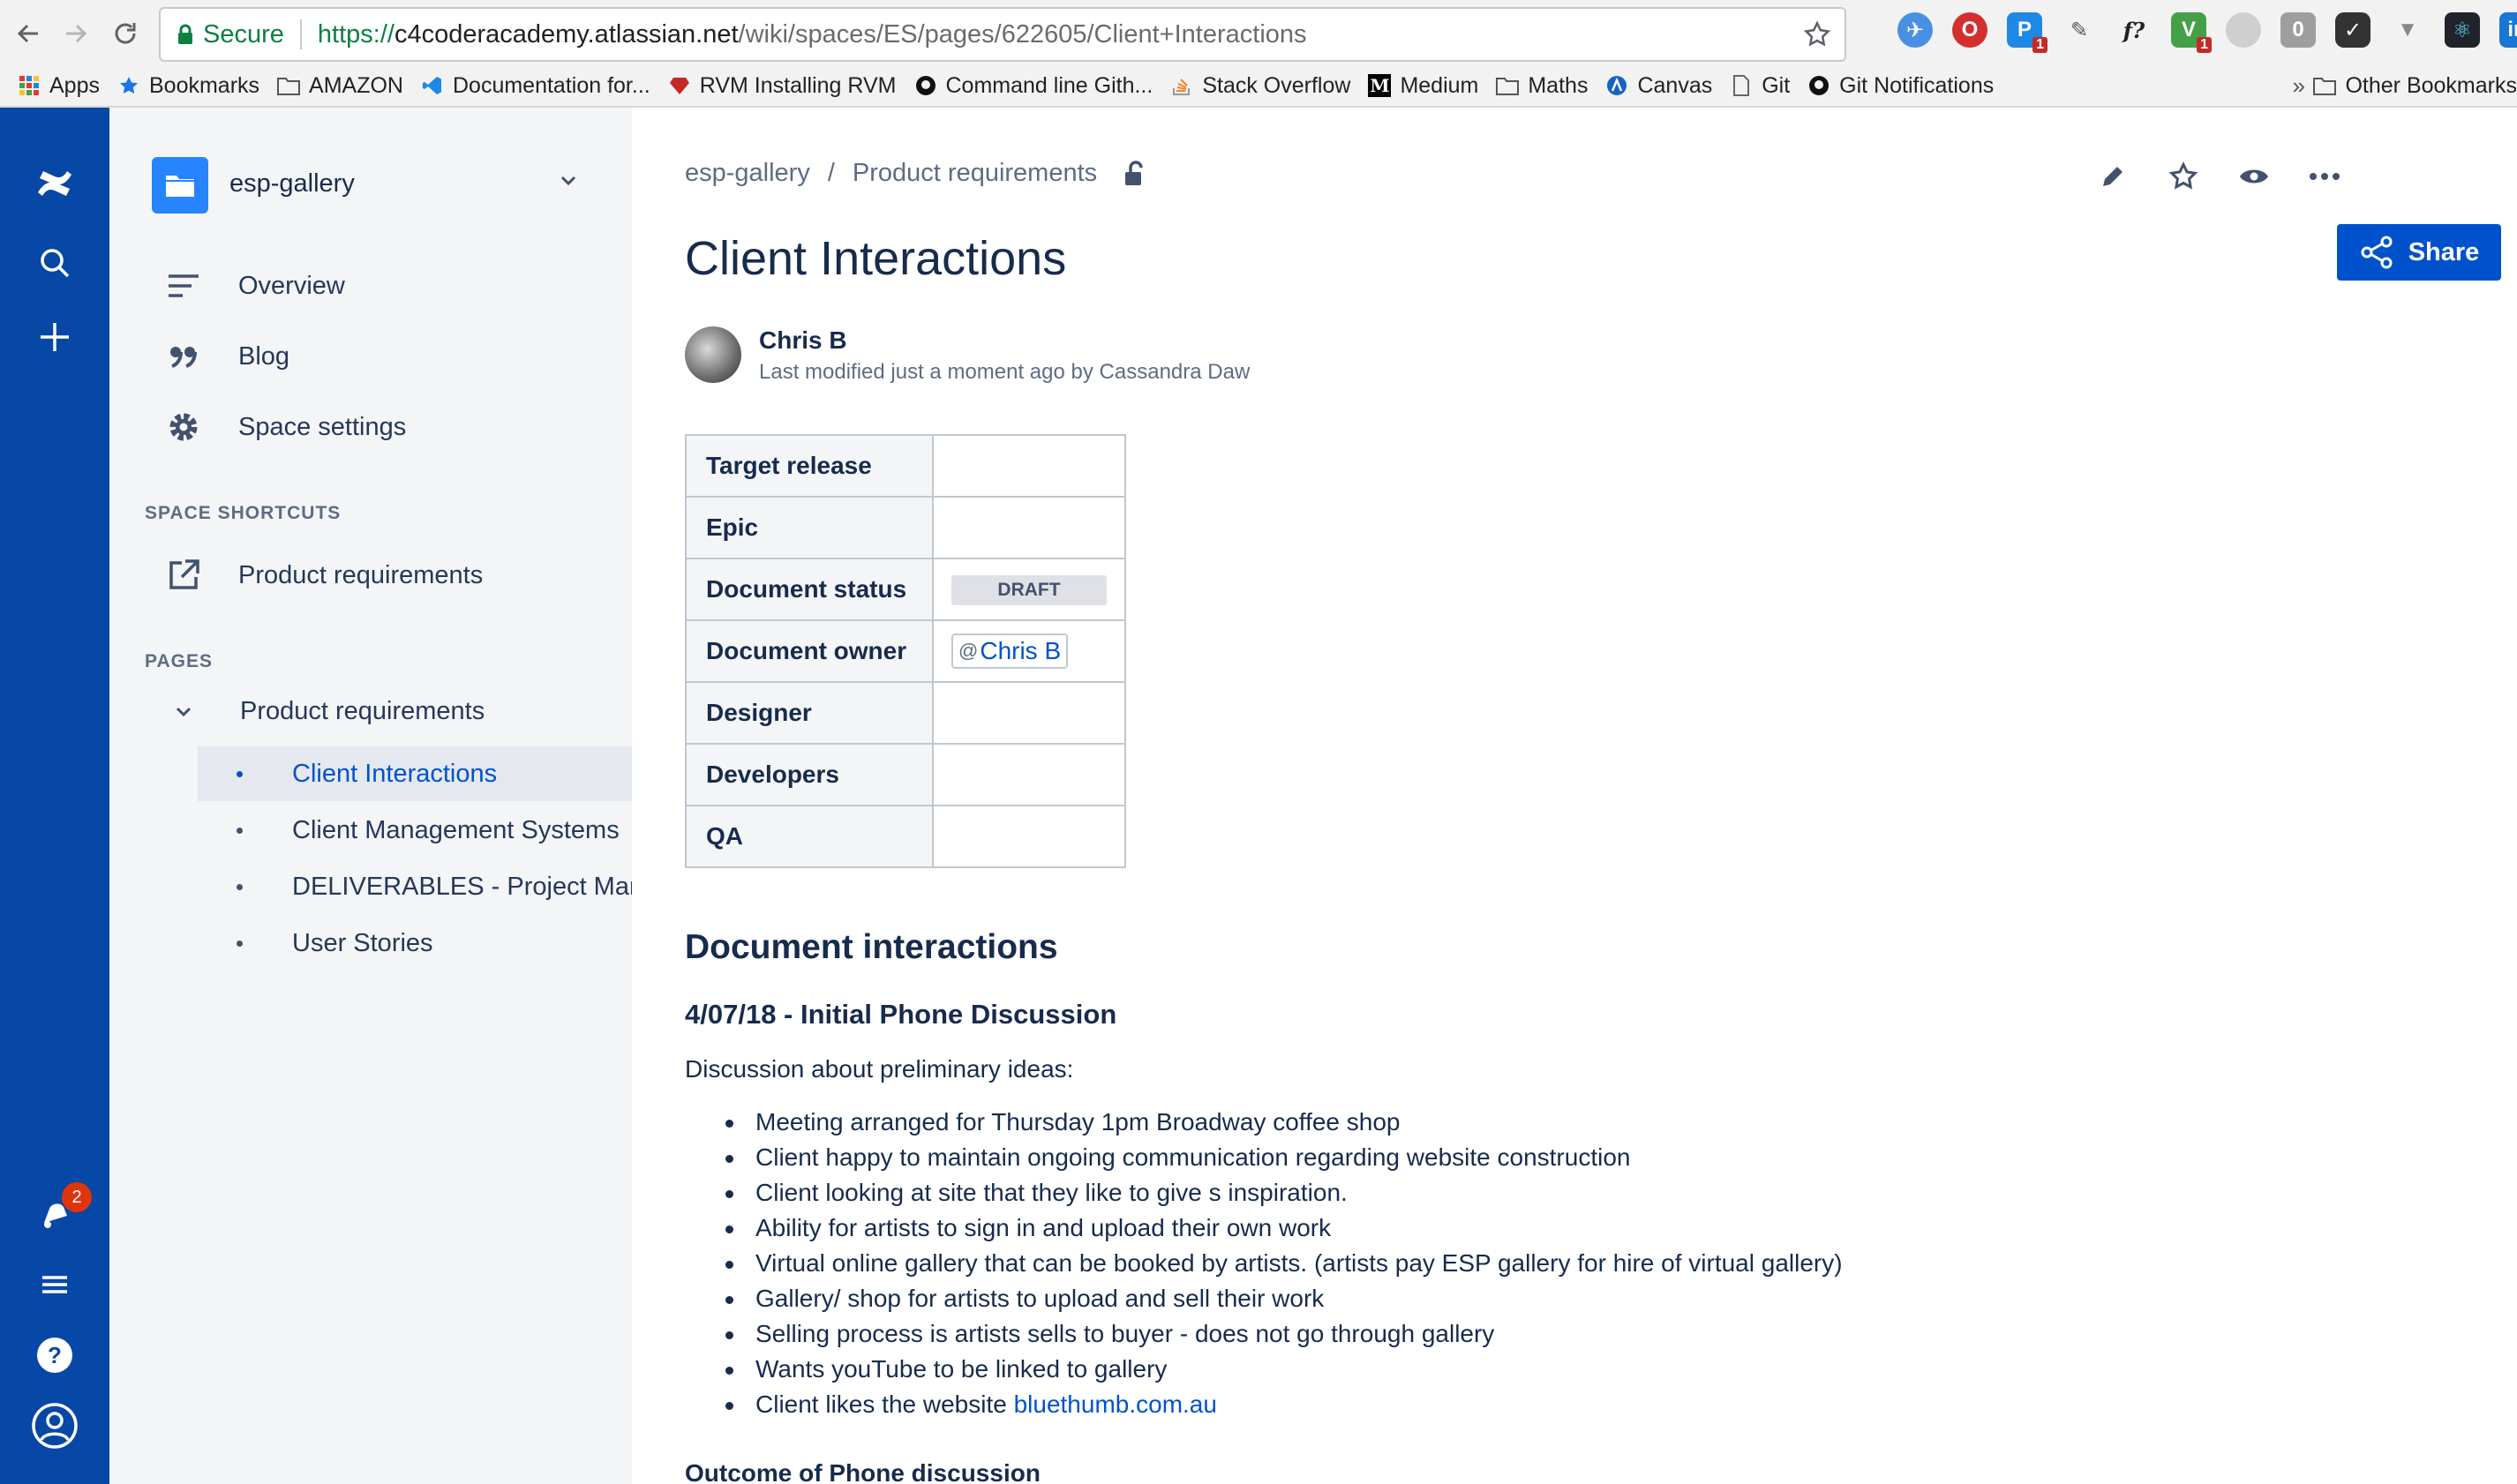  What do you see at coordinates (2243, 30) in the screenshot?
I see `extension-grey-icon` at bounding box center [2243, 30].